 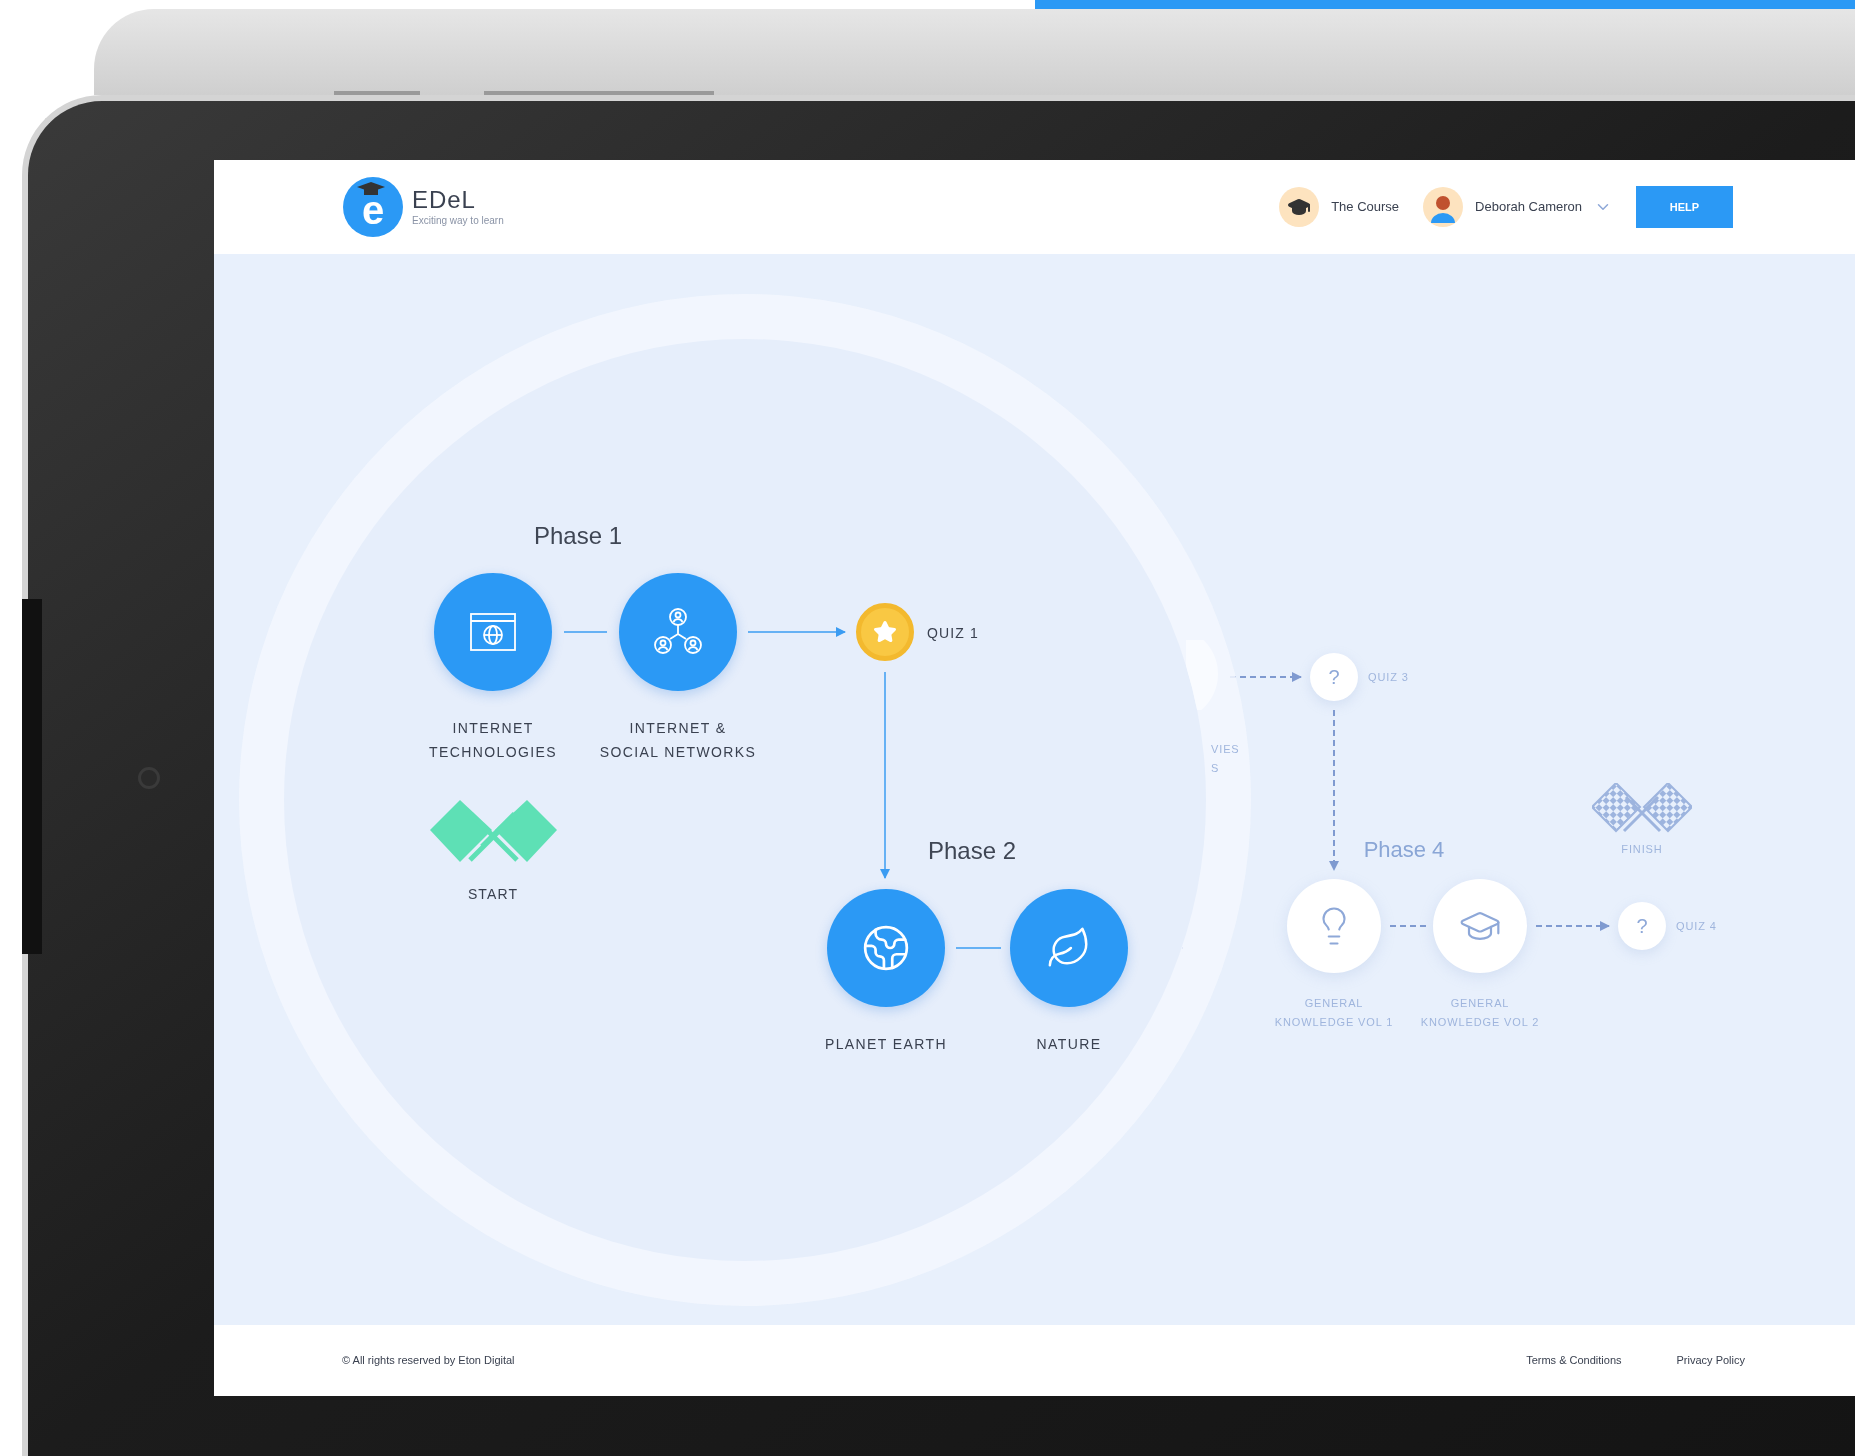 What do you see at coordinates (678, 632) in the screenshot?
I see `user-network-icon` at bounding box center [678, 632].